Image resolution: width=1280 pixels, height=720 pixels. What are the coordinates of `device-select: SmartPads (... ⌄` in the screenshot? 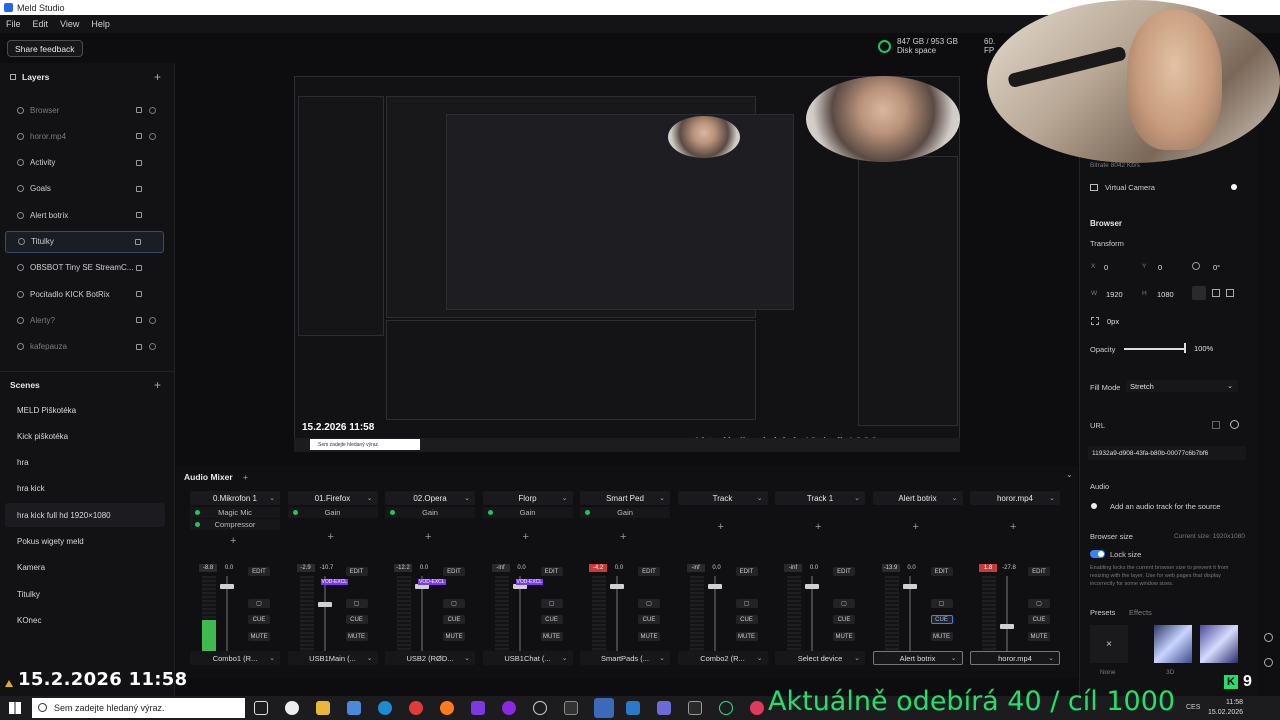 It's located at (625, 658).